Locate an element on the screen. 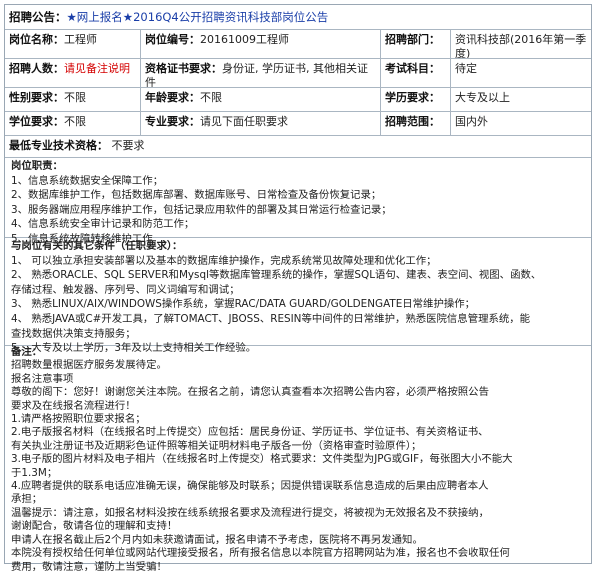  condition-line: 存储过程、触发器、序列号、同义词编写和调试； is located at coordinates (125, 289).